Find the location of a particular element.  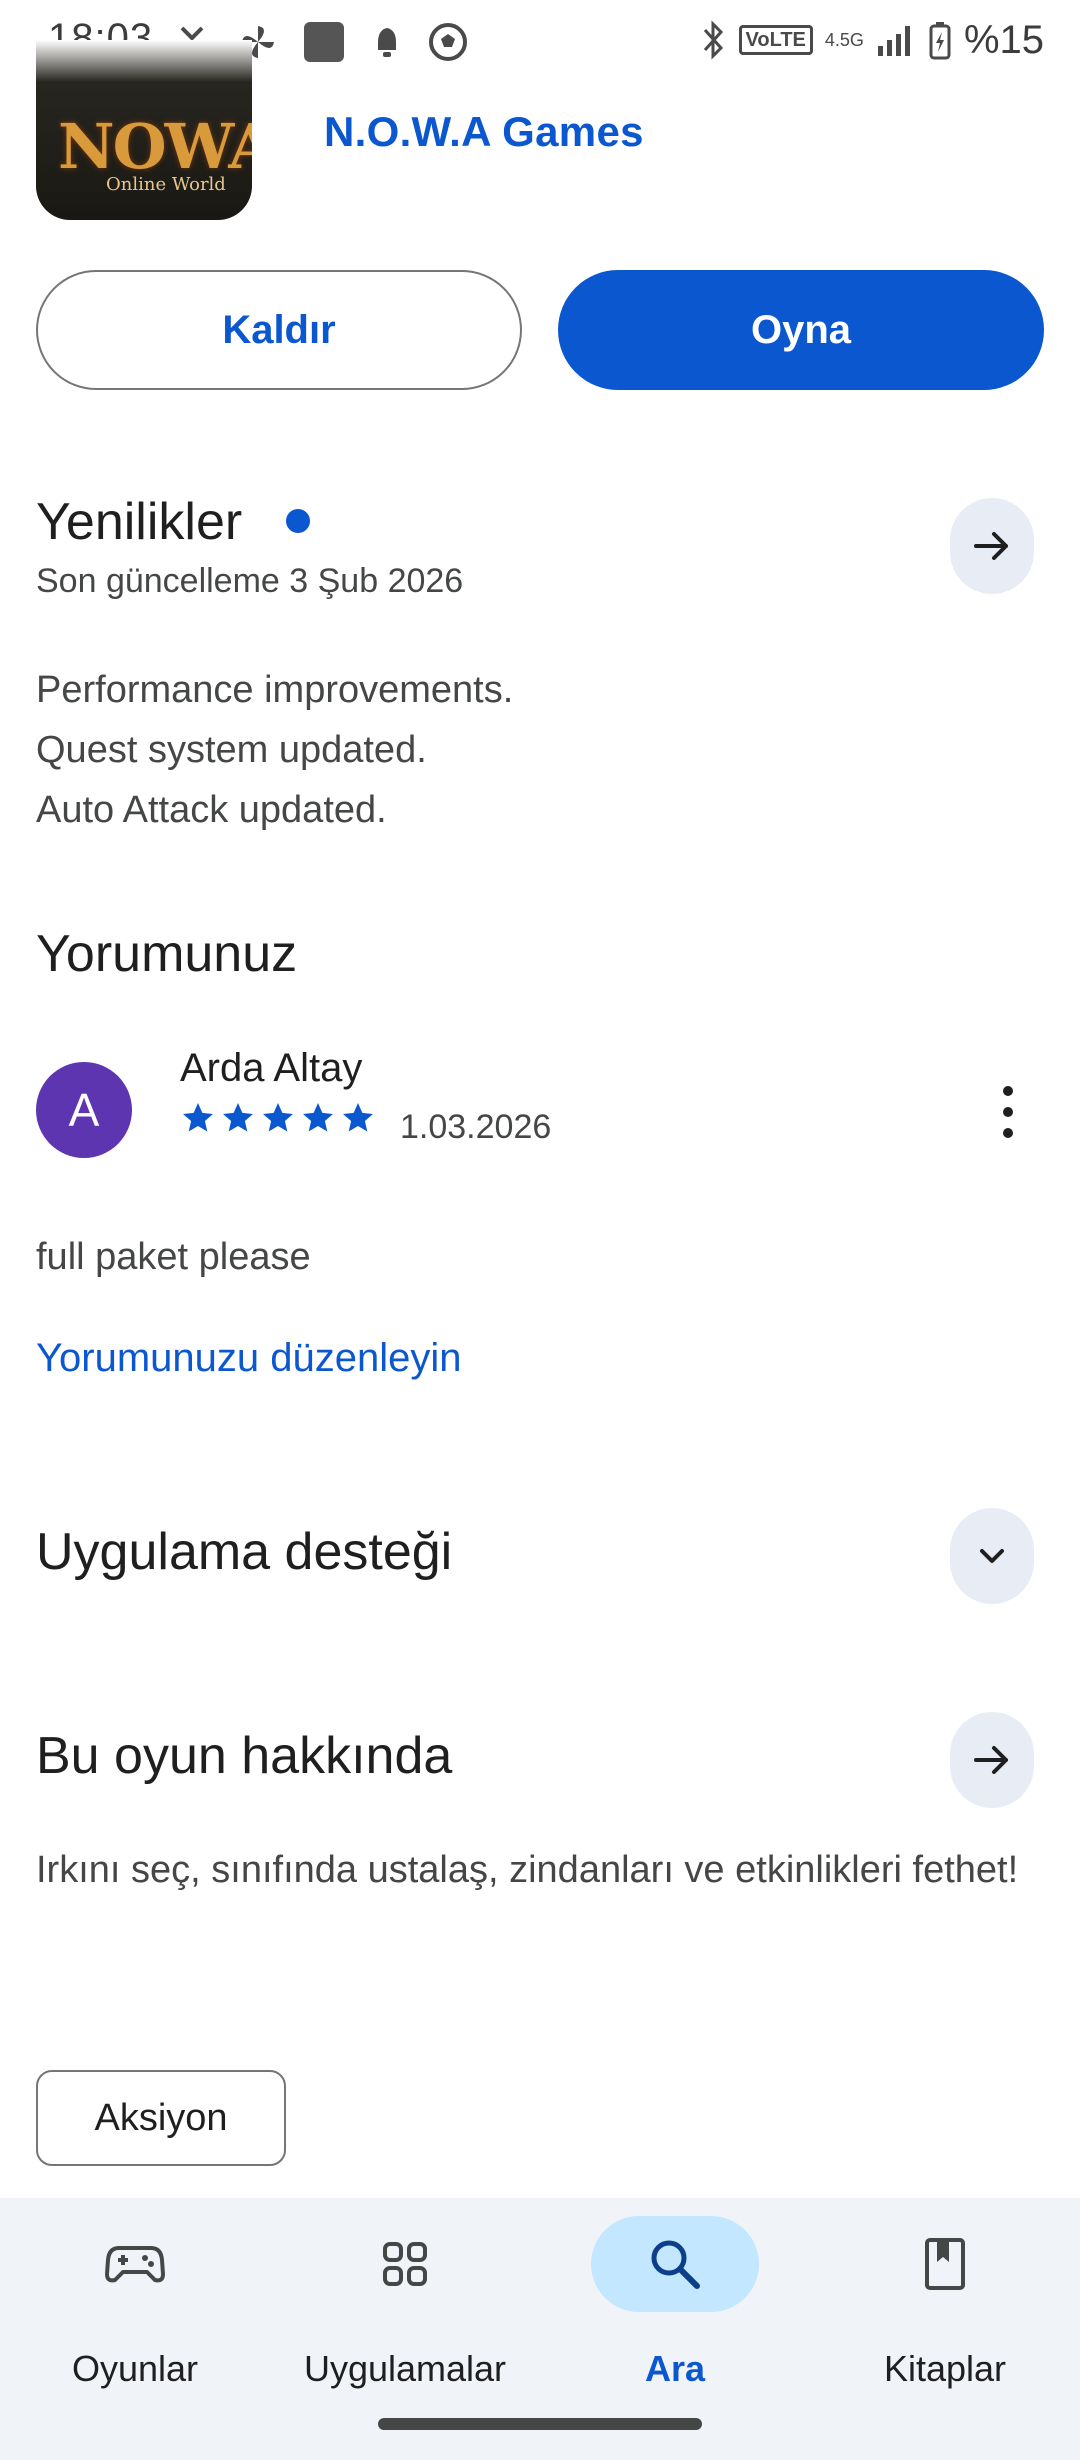

avatar: A is located at coordinates (84, 1110).